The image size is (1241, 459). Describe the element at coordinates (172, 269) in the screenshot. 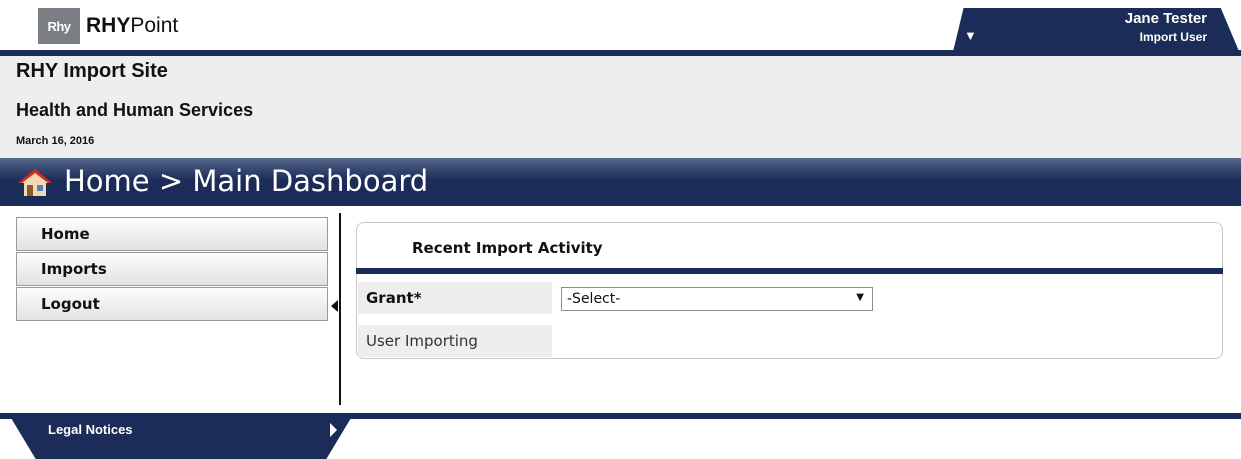

I see `sidebar-item-imports: Imports` at that location.